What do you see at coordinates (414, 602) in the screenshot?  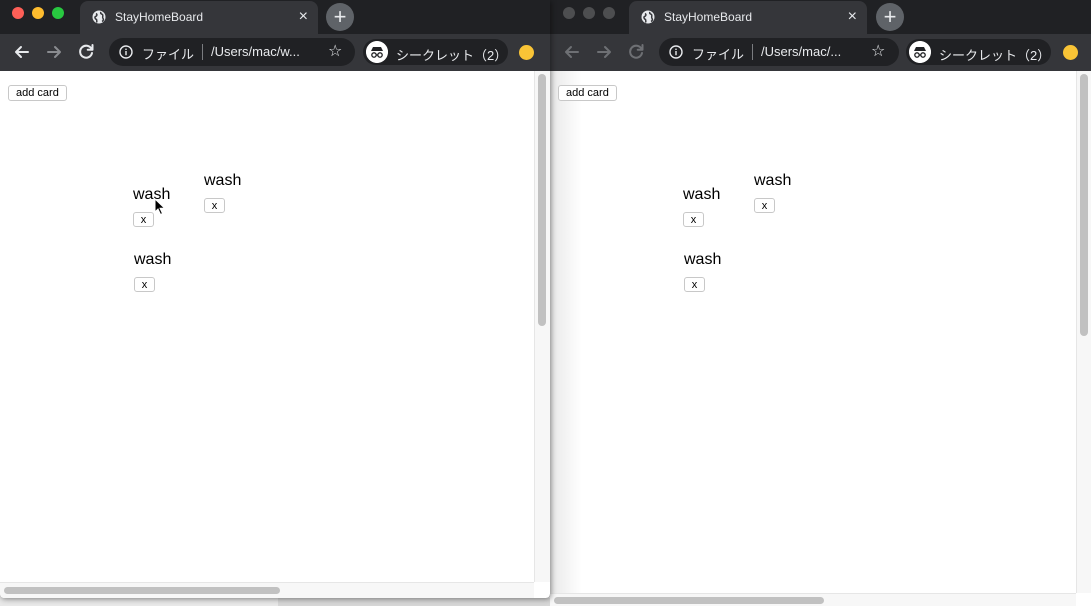 I see `desktop-background` at bounding box center [414, 602].